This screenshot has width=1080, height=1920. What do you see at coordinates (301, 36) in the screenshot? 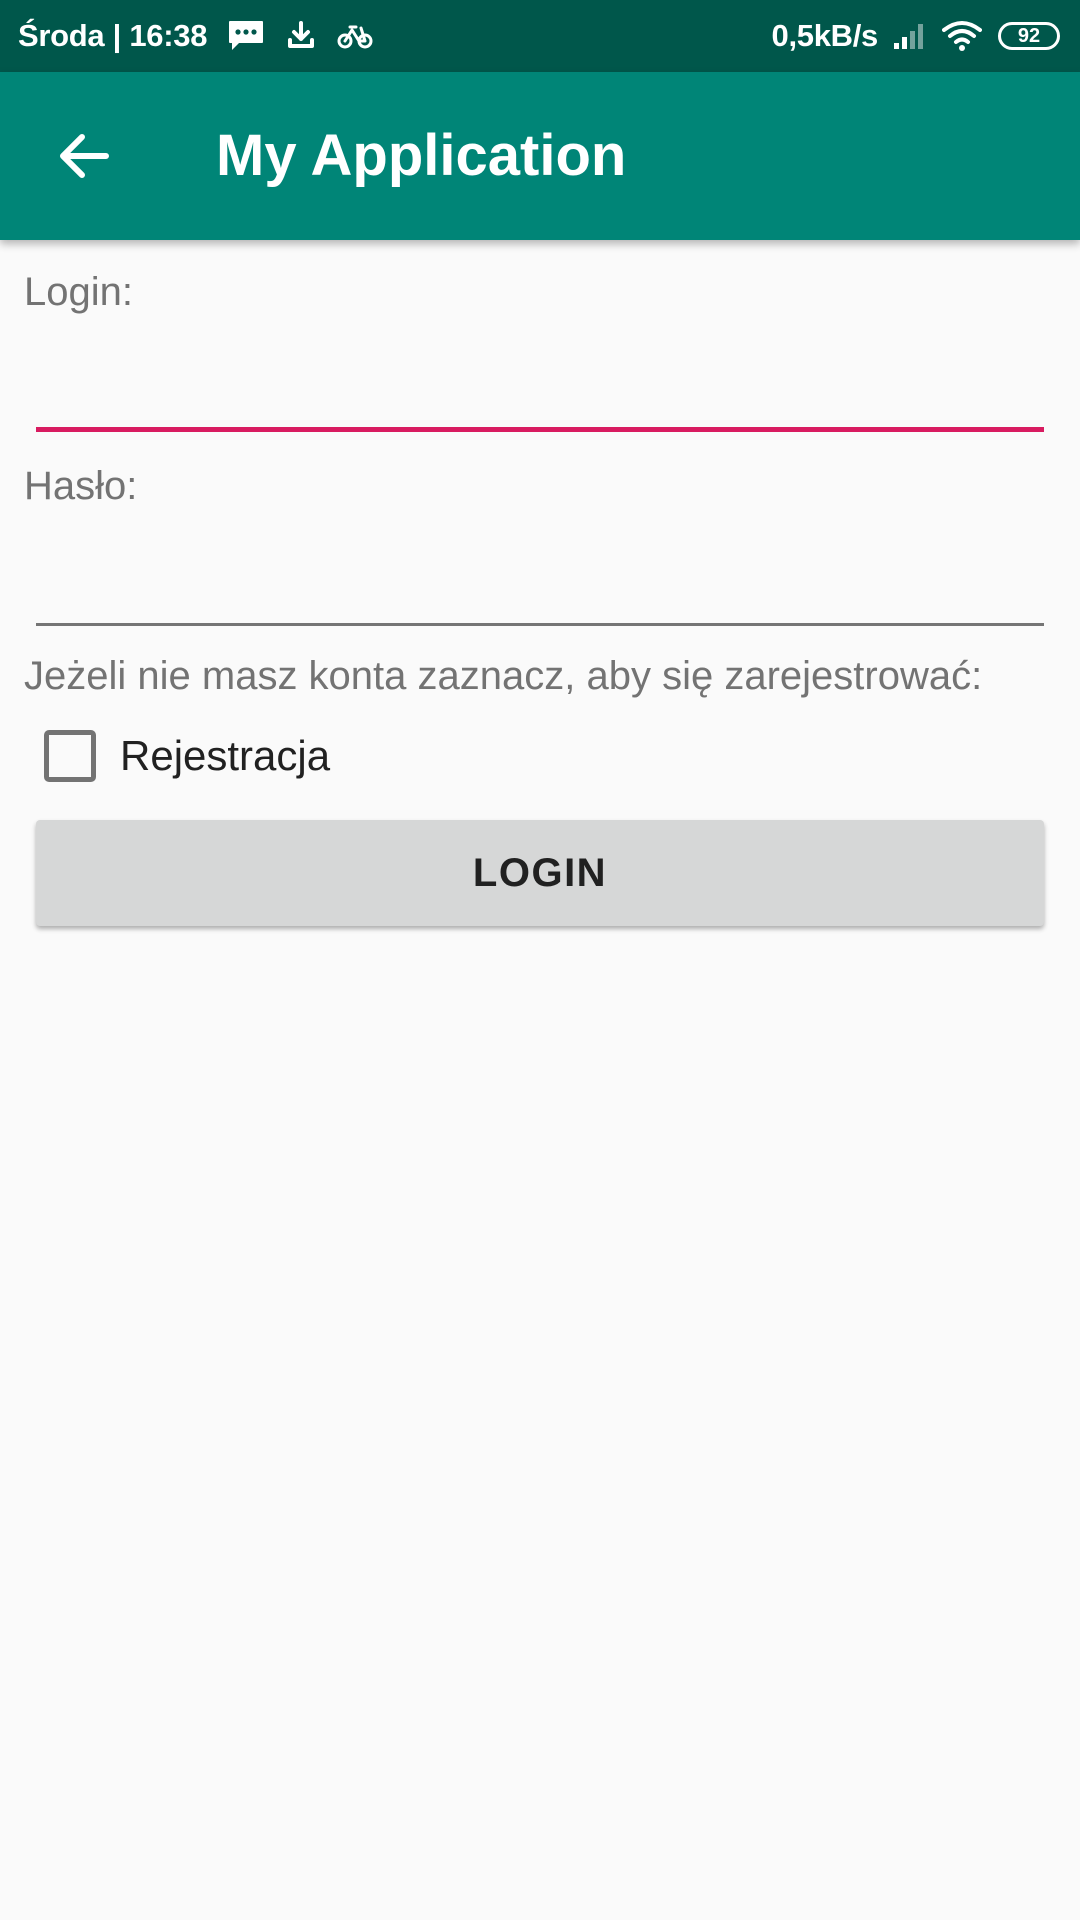
I see `download-icon` at bounding box center [301, 36].